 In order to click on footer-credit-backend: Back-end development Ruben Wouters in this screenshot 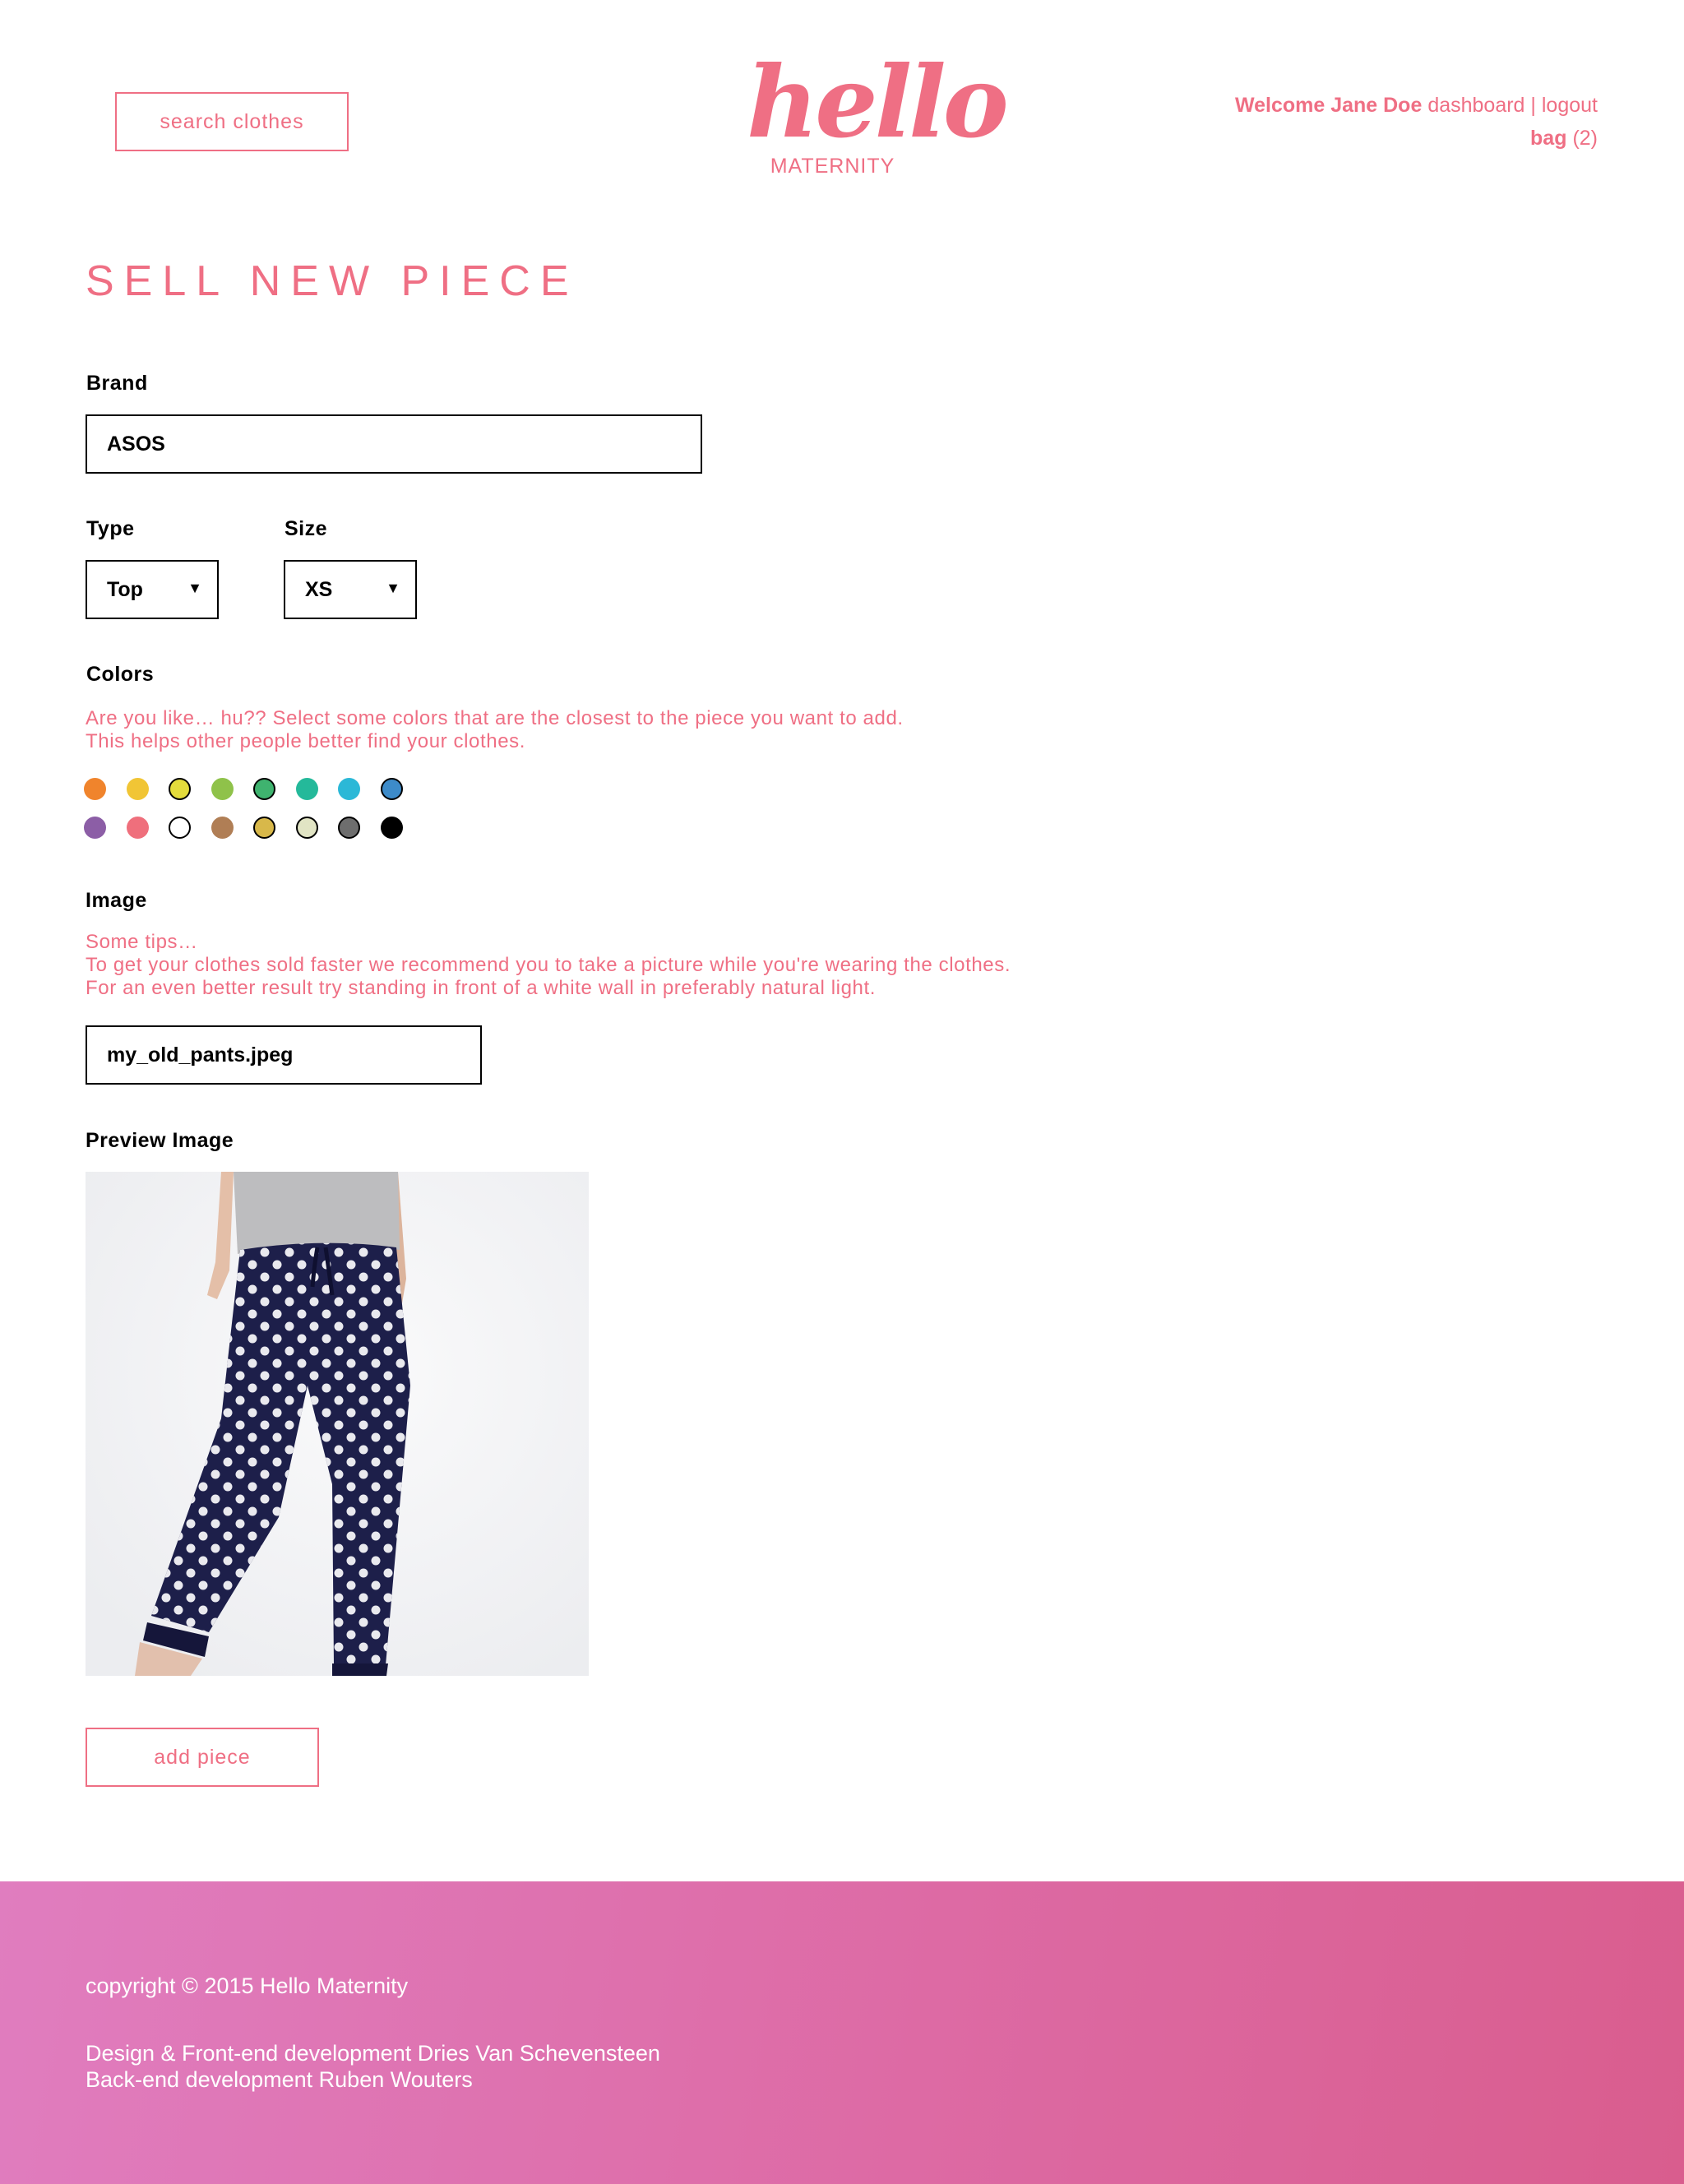, I will do `click(279, 2079)`.